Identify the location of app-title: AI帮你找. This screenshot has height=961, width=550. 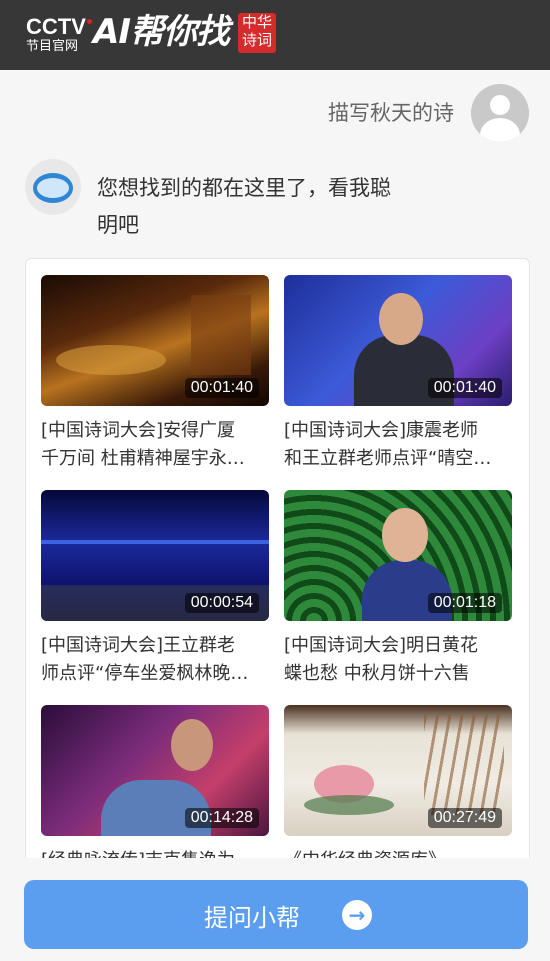
(161, 32).